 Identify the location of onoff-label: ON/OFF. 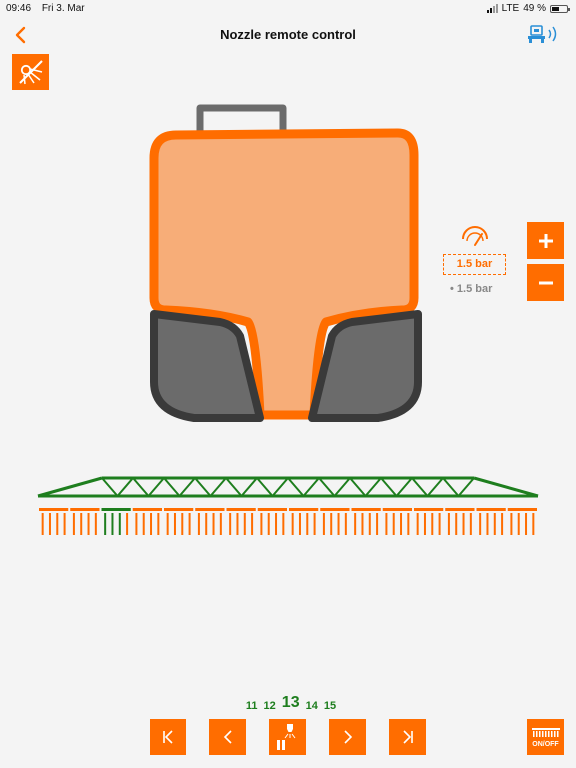
(545, 744).